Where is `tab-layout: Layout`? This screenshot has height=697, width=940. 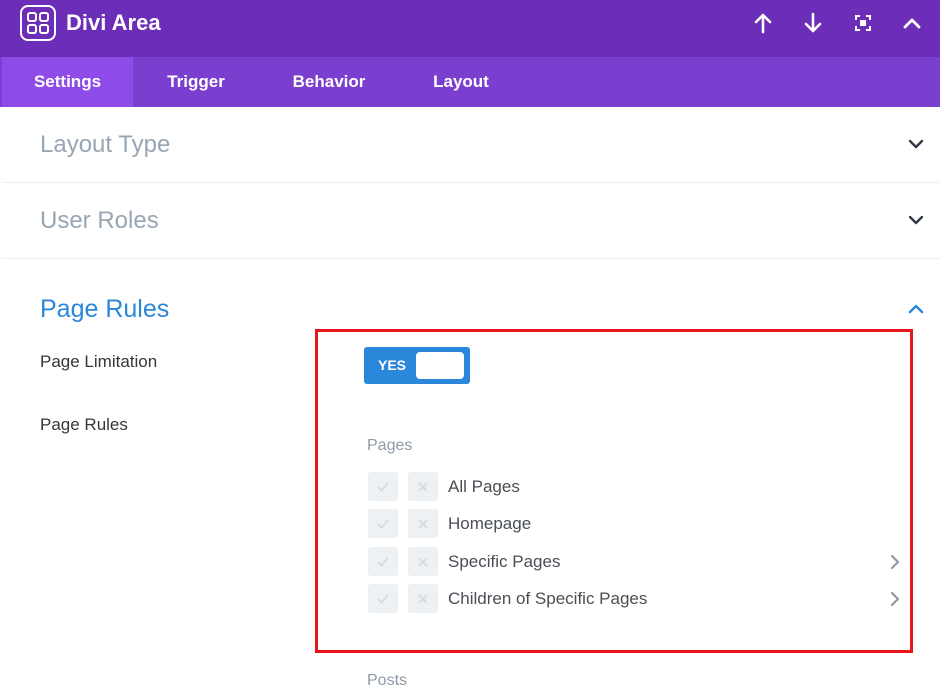
tab-layout: Layout is located at coordinates (461, 82).